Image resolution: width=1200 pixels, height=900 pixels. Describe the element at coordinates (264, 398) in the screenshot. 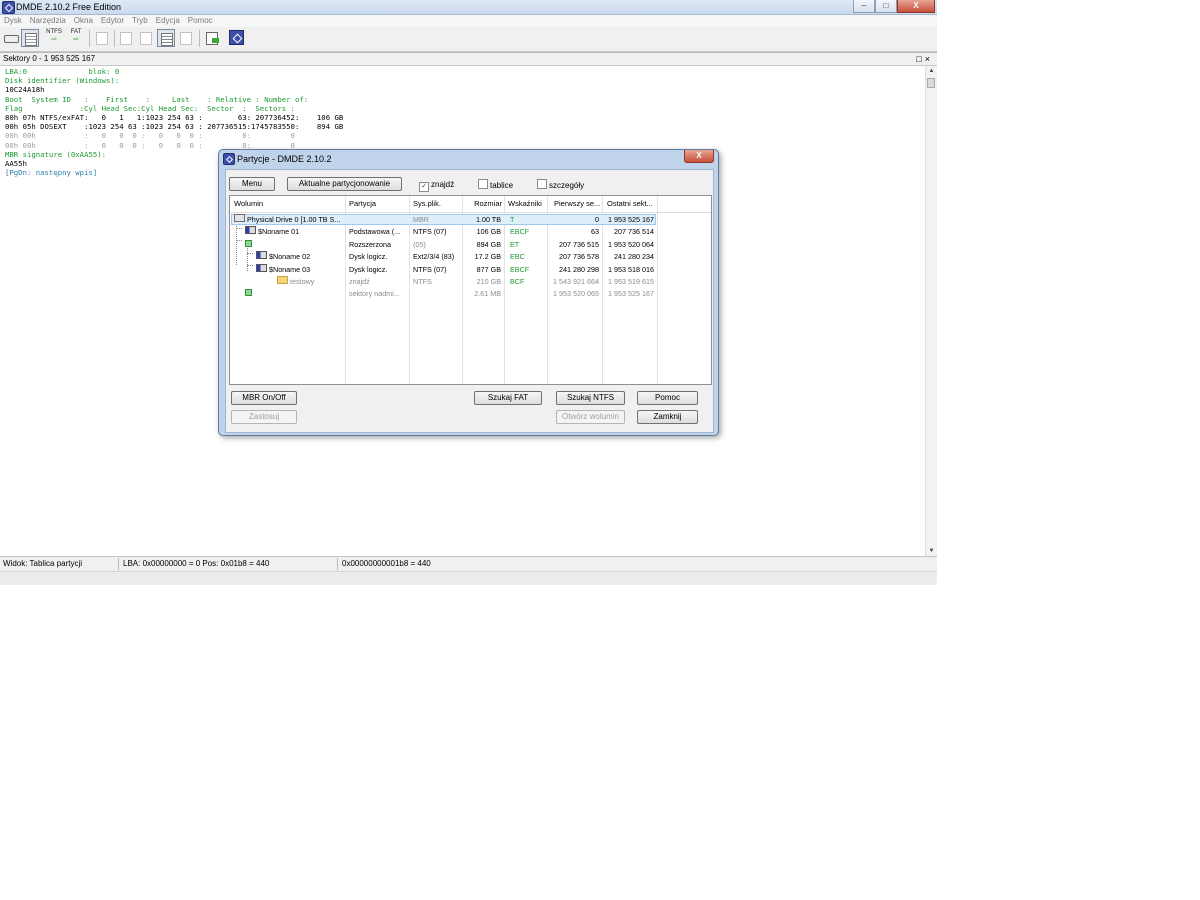

I see `mbr-onoff-button: MBR On/Off` at that location.